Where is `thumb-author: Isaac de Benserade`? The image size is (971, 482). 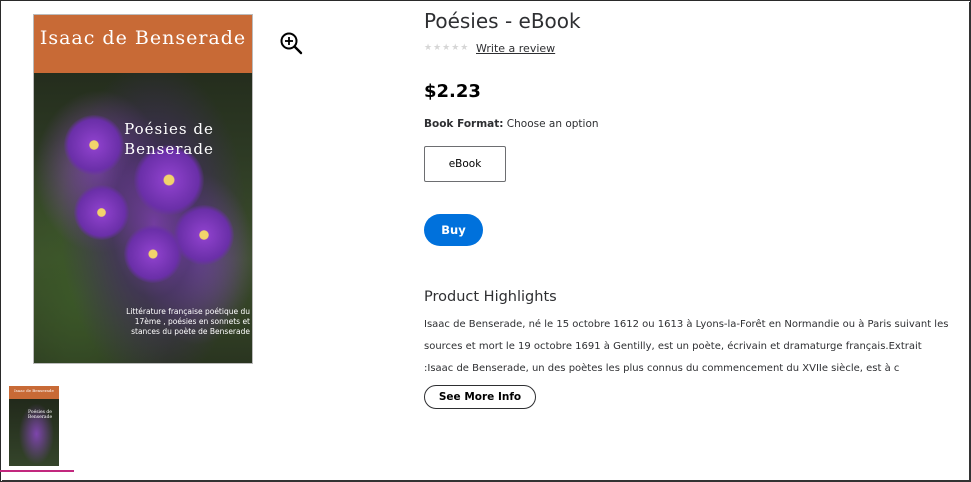
thumb-author: Isaac de Benserade is located at coordinates (34, 390).